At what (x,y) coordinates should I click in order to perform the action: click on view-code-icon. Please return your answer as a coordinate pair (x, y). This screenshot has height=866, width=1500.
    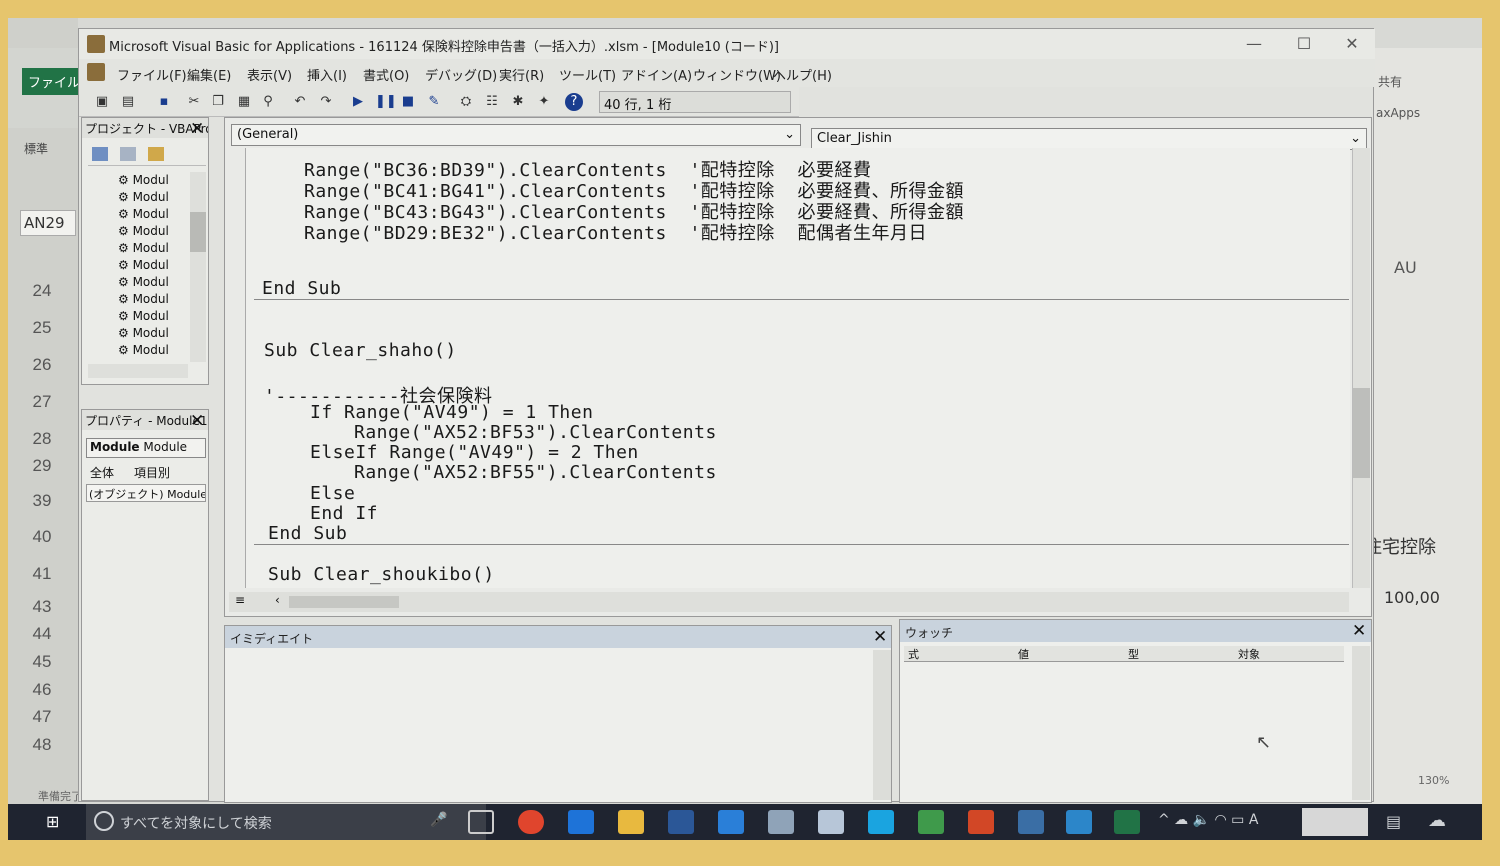
    Looking at the image, I should click on (100, 154).